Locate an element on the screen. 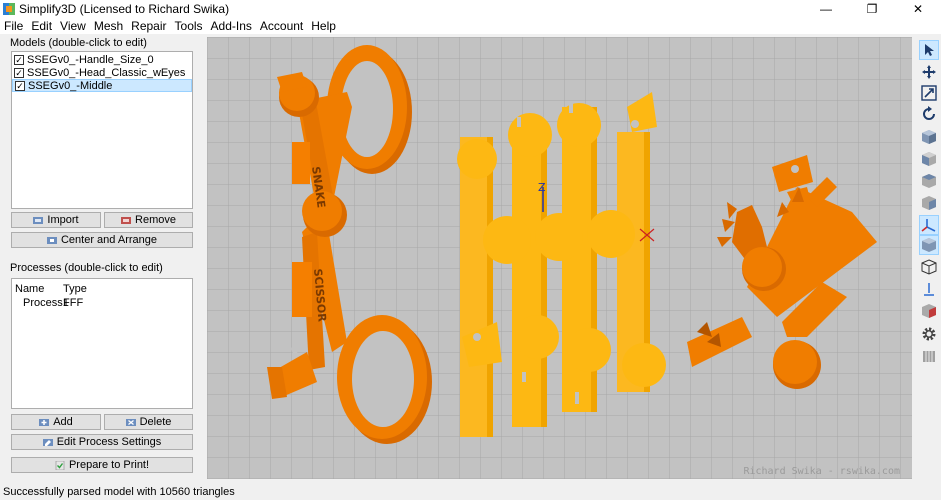 The width and height of the screenshot is (941, 500). menu-add-ins: Add-Ins is located at coordinates (231, 26).